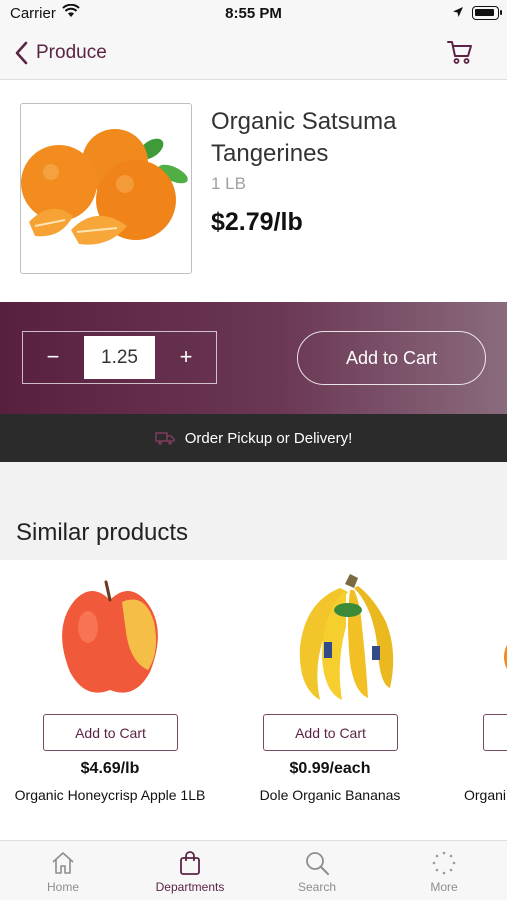 The image size is (507, 900). Describe the element at coordinates (257, 222) in the screenshot. I see `product-price: $2.79/lb` at that location.